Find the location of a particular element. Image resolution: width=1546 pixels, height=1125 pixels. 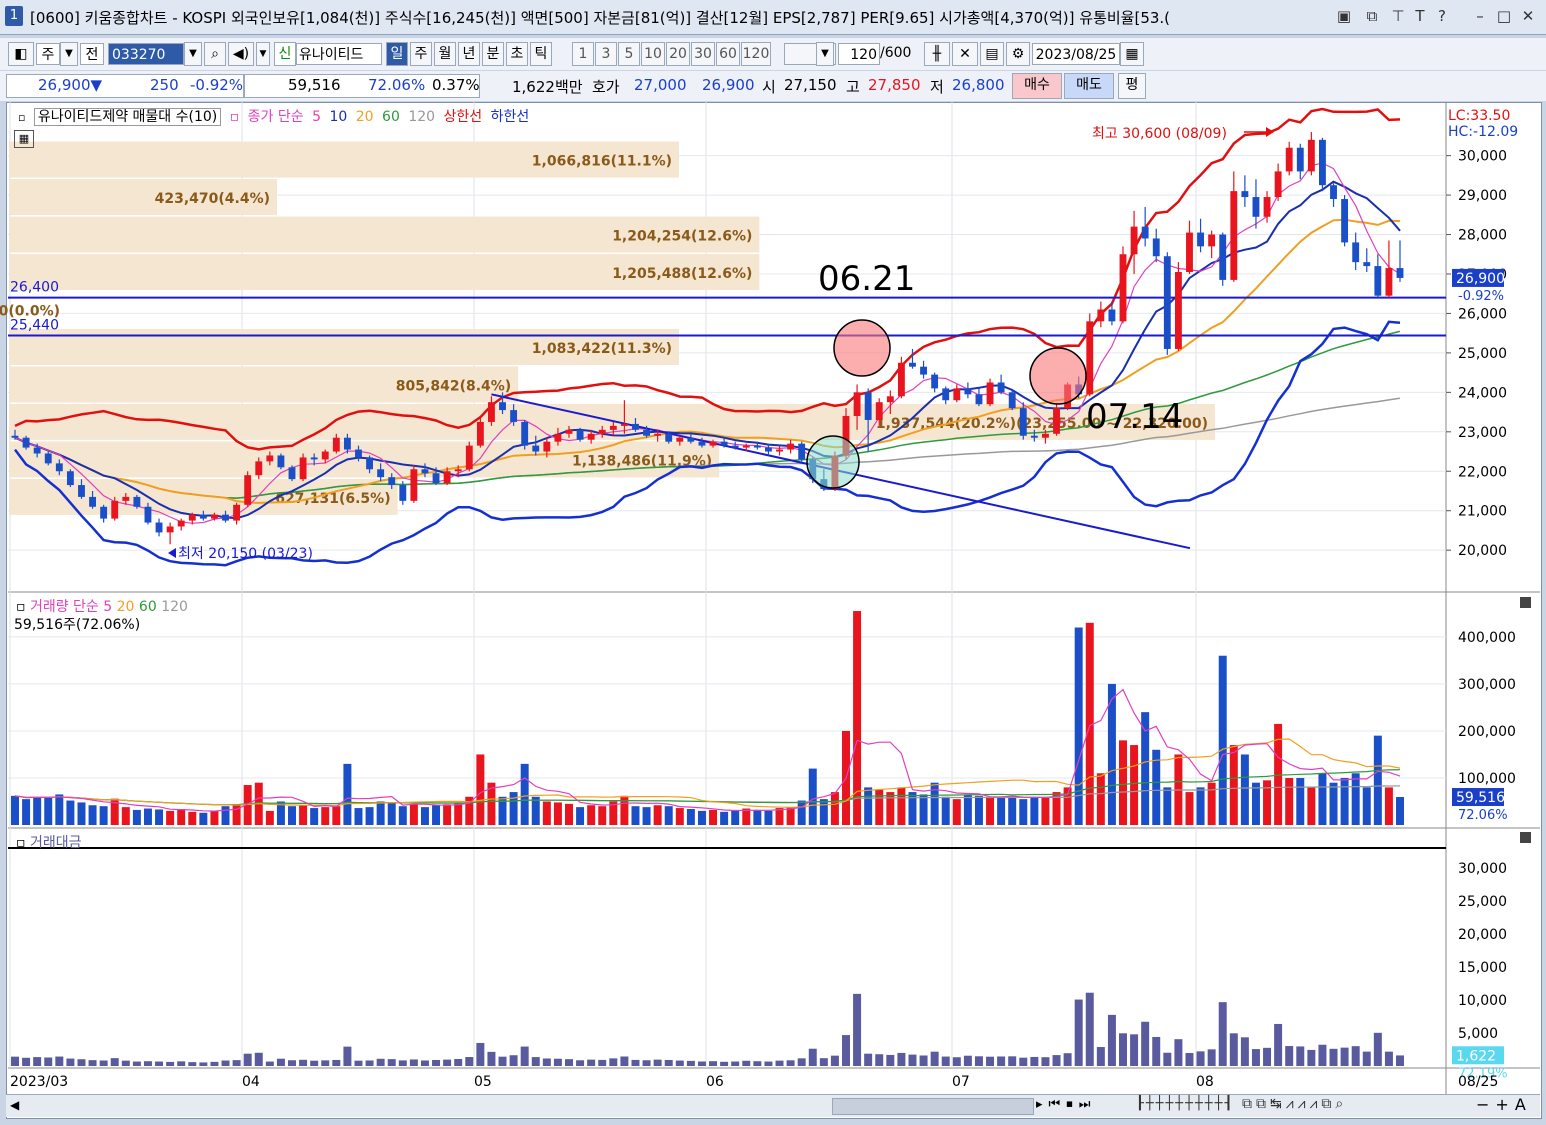

ma10-label: 10 is located at coordinates (338, 117).